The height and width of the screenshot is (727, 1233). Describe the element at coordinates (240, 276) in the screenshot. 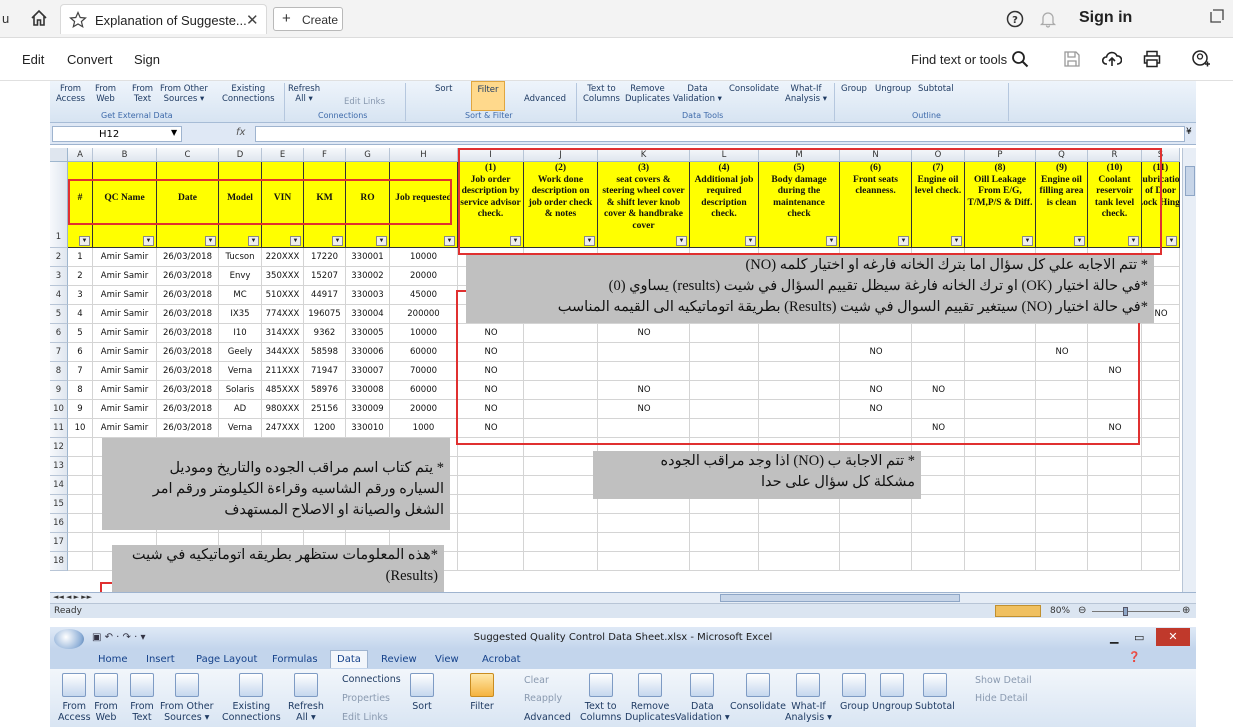

I see `grid-cell: Envy` at that location.